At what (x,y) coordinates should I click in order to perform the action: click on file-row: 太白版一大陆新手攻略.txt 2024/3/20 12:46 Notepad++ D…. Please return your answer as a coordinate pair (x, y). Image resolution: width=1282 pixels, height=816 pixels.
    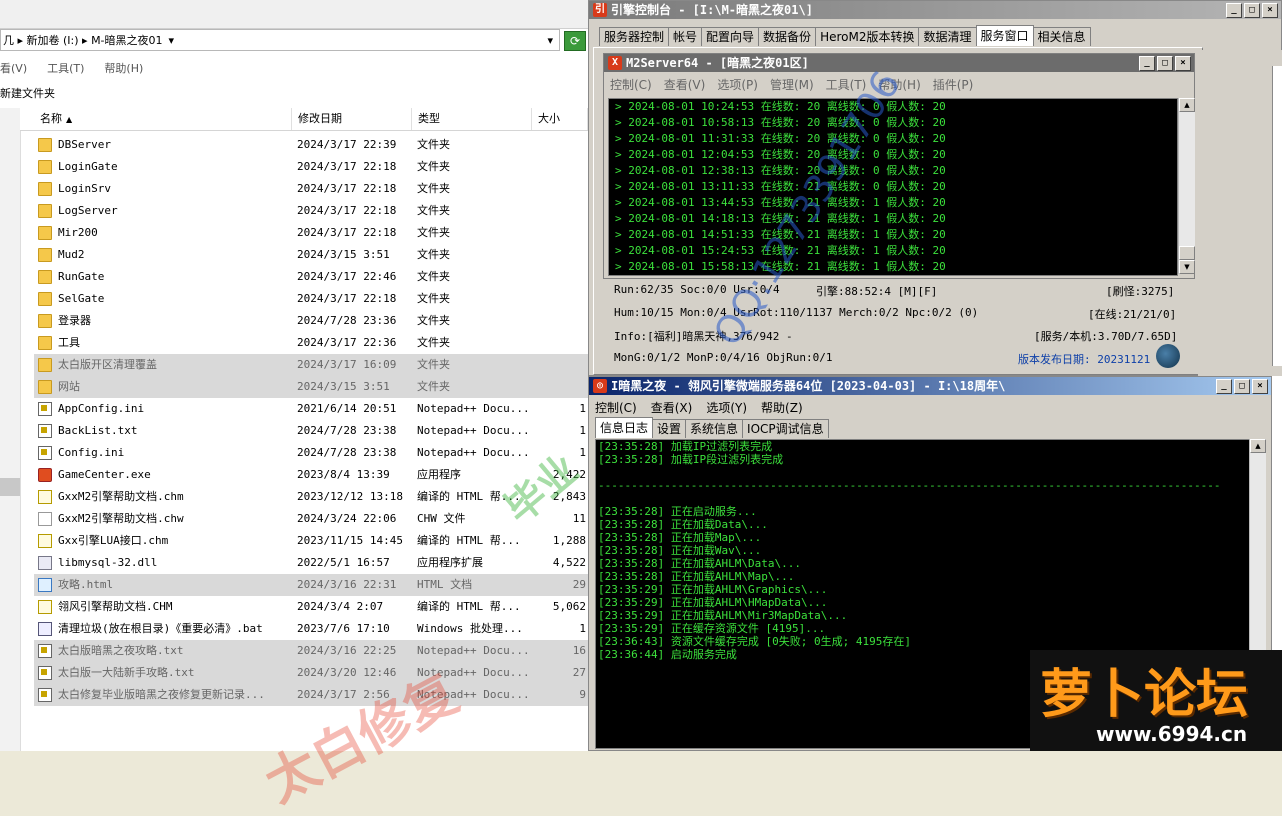
    Looking at the image, I should click on (311, 673).